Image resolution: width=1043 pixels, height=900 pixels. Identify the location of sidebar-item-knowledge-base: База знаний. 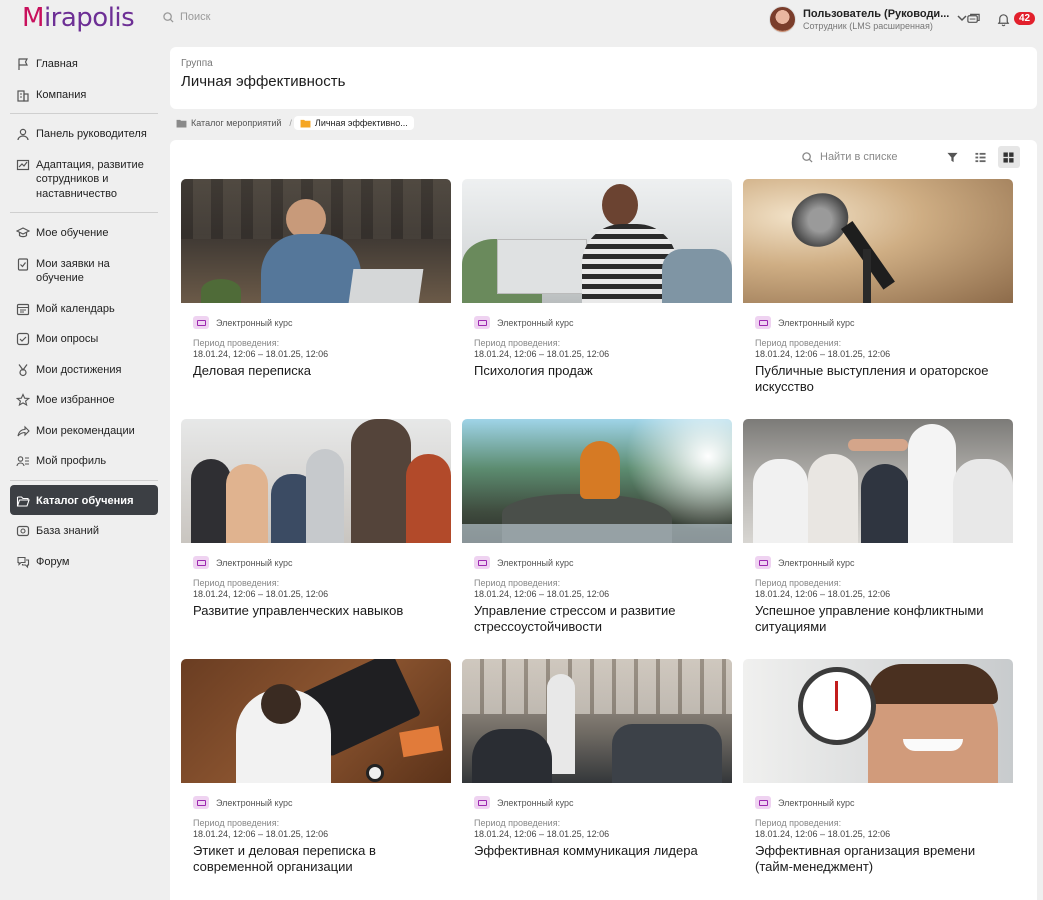
(84, 530).